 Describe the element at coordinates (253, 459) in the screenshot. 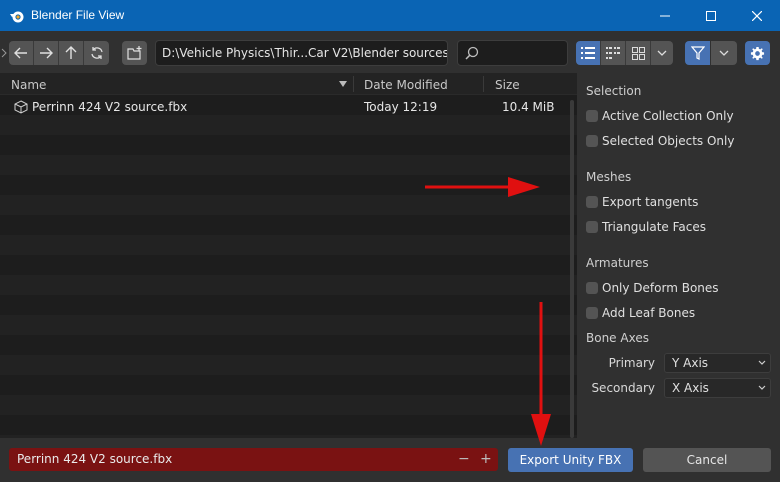

I see `filename-field: Perrinn 424 V2 source.fbx − +` at that location.